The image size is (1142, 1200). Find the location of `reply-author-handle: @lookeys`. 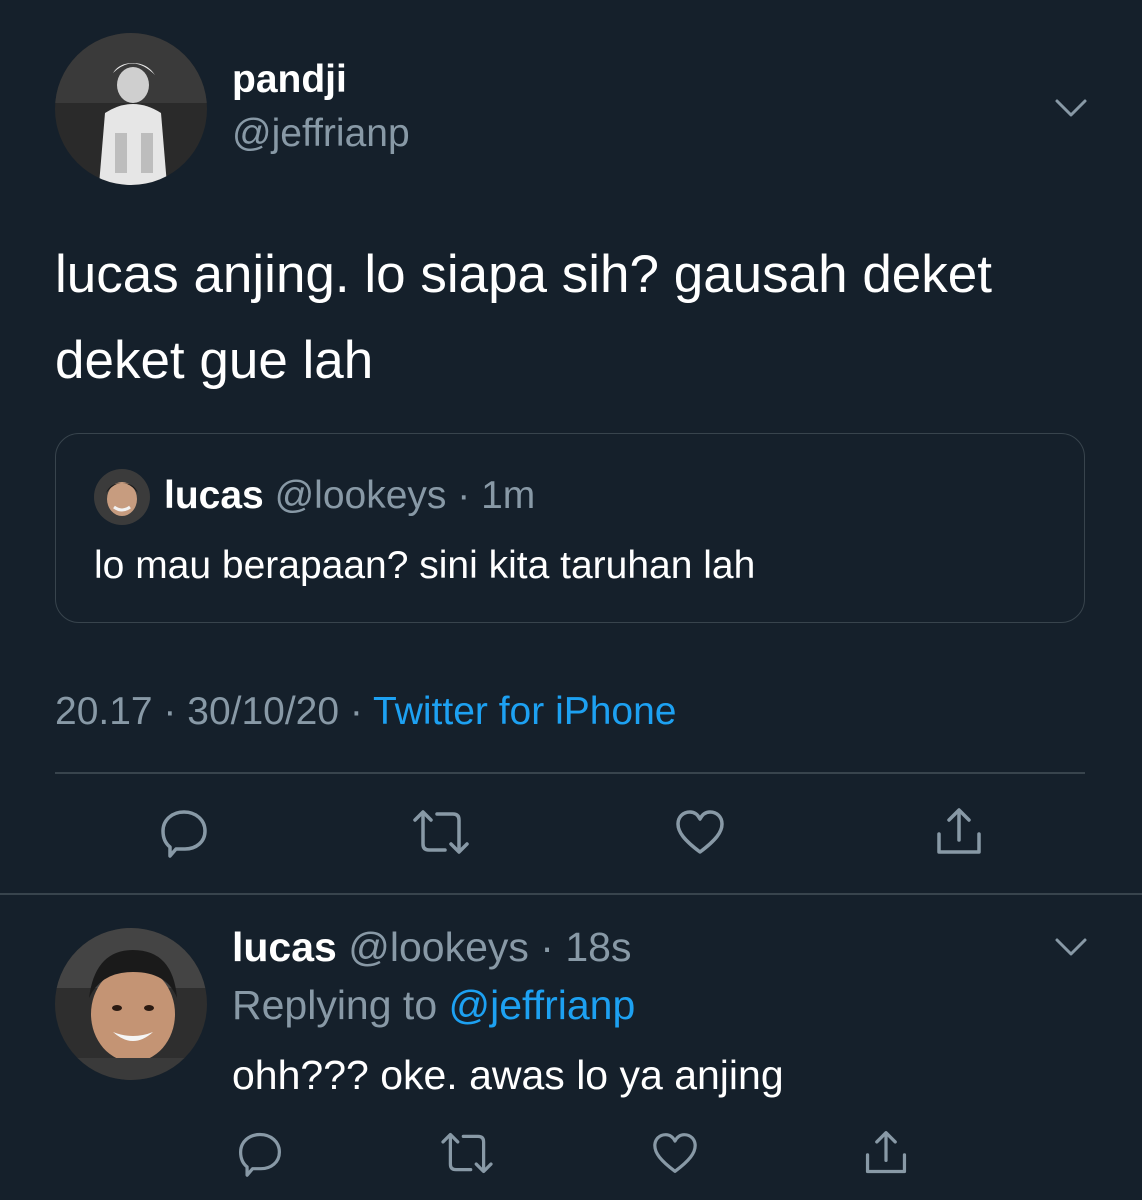

reply-author-handle: @lookeys is located at coordinates (438, 947).